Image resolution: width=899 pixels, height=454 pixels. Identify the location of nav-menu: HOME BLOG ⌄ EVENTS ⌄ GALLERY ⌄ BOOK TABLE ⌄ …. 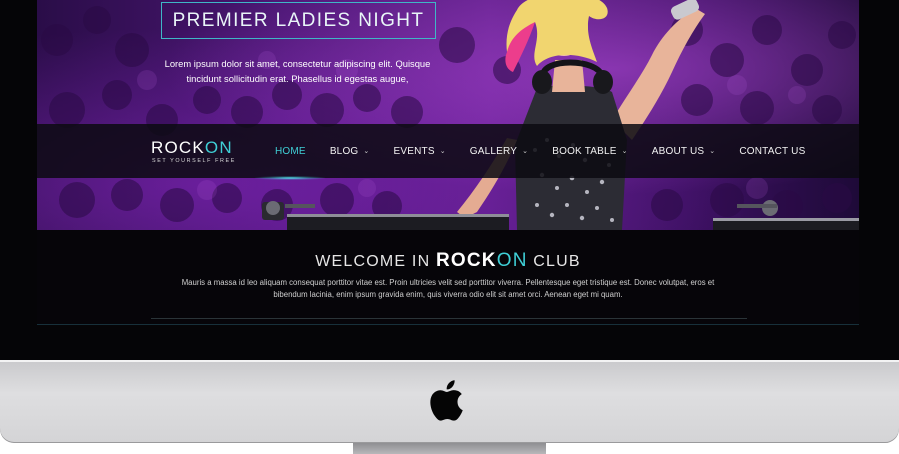
(552, 151).